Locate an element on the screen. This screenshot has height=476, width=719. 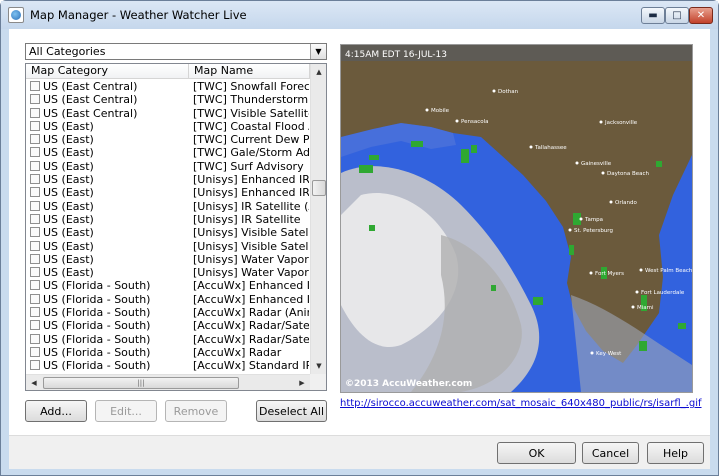
column-header-map-category: Map Category is located at coordinates (107, 71).